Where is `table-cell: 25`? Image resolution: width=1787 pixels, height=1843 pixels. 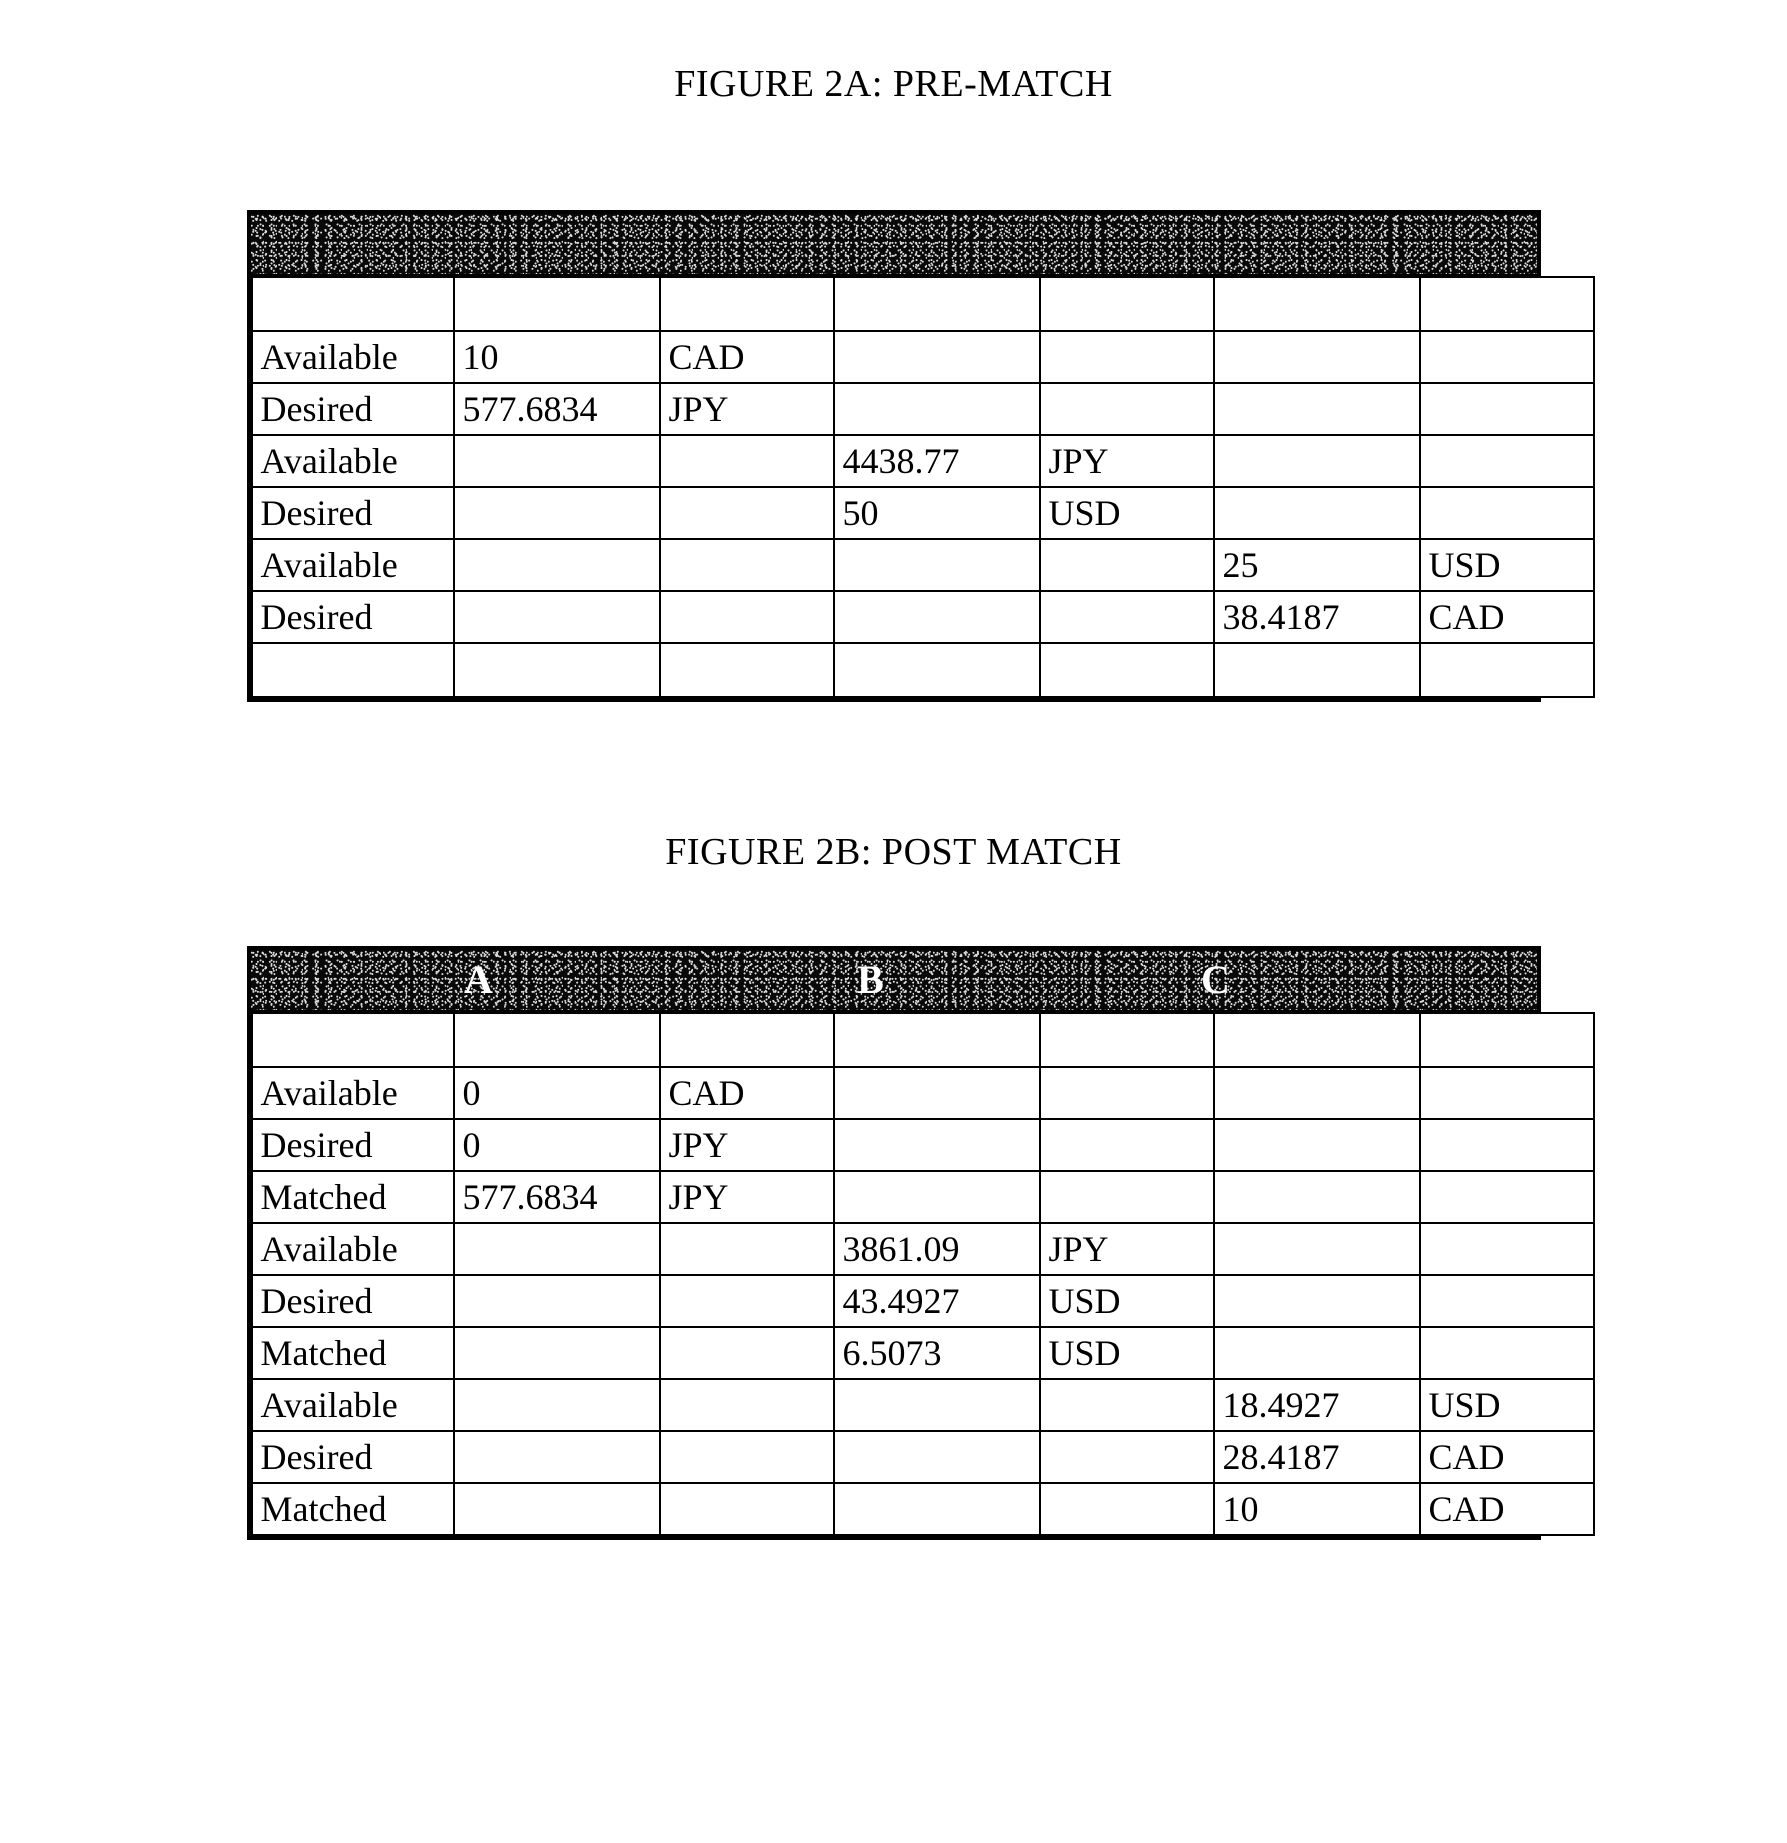 table-cell: 25 is located at coordinates (1316, 565).